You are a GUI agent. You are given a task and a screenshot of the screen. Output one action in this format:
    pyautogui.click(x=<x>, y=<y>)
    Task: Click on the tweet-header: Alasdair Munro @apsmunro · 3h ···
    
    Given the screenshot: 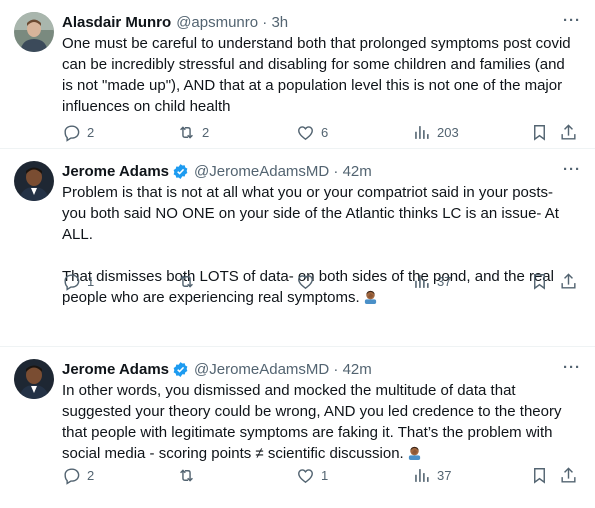 What is the action you would take?
    pyautogui.click(x=321, y=22)
    